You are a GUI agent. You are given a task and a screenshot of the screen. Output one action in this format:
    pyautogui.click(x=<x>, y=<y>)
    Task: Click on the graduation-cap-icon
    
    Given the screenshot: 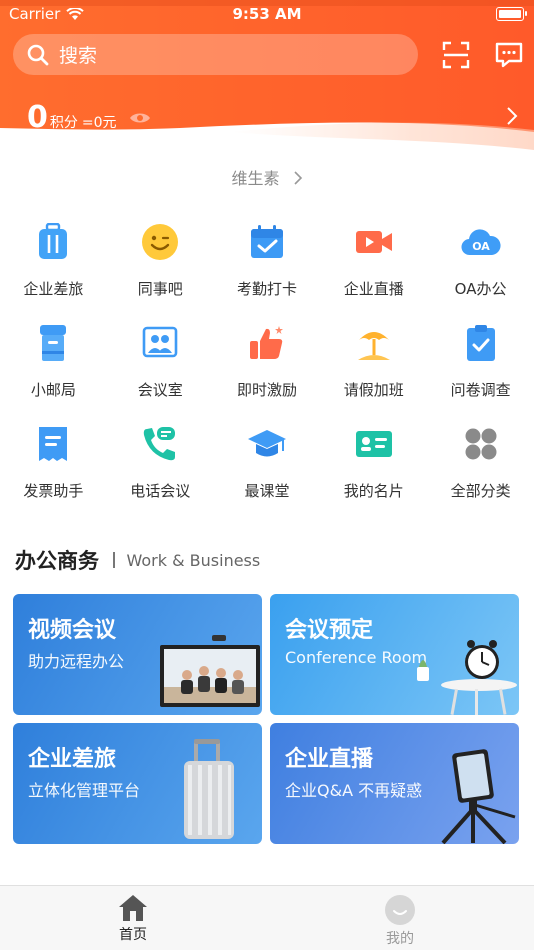 What is the action you would take?
    pyautogui.click(x=267, y=444)
    